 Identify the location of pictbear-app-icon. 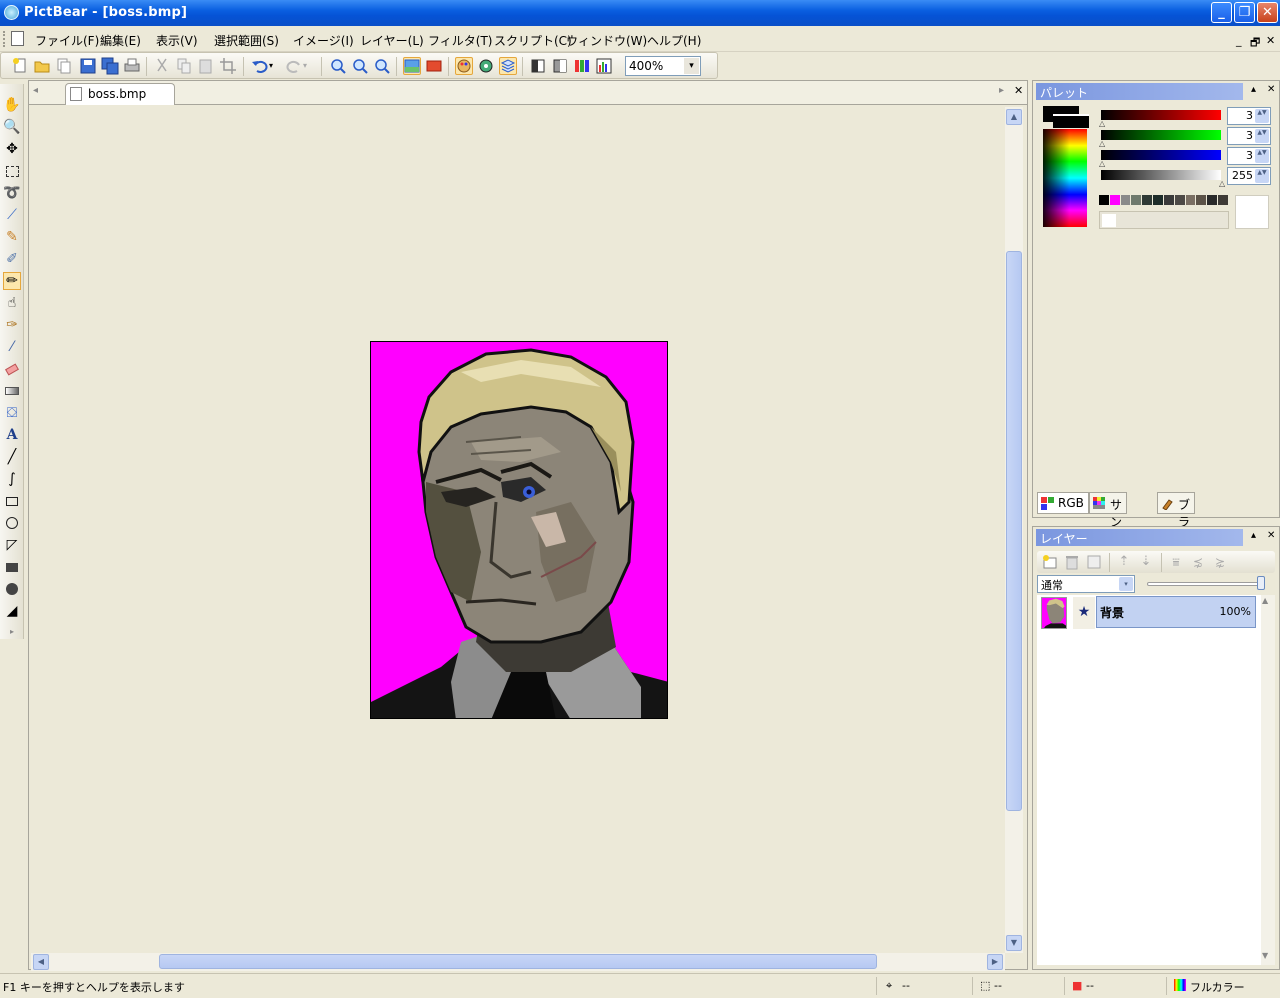
(11, 12).